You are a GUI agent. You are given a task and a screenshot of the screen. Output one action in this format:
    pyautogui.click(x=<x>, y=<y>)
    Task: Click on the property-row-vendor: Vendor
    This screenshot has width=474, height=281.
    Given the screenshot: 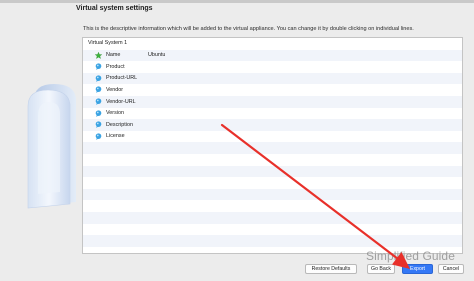 What is the action you would take?
    pyautogui.click(x=272, y=90)
    